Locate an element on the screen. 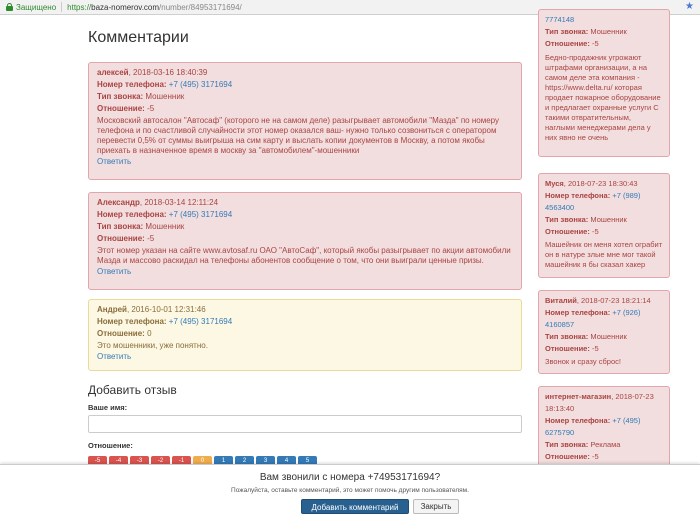 The height and width of the screenshot is (520, 700). sidebar-phone-link: +7 (926) is located at coordinates (626, 312).